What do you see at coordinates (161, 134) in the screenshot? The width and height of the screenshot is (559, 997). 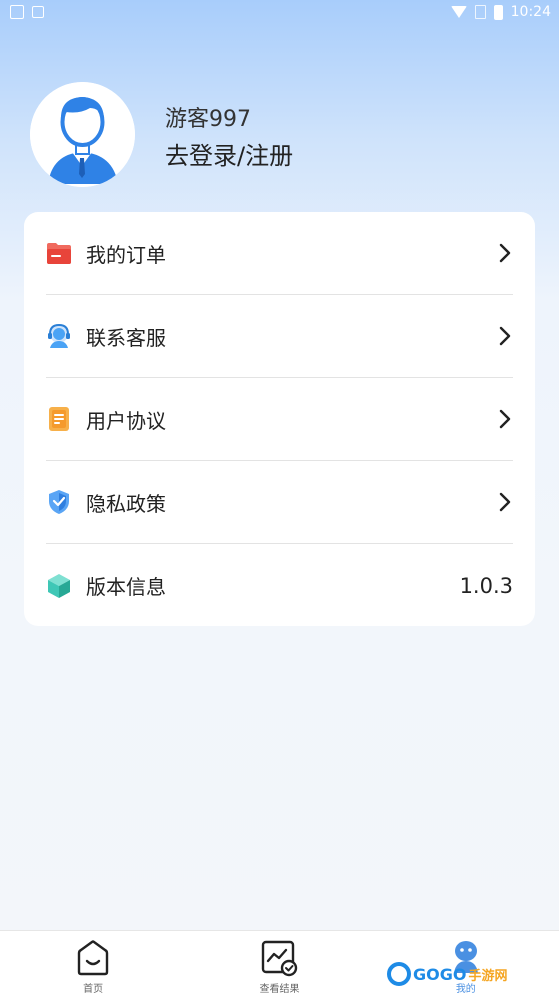 I see `profile-header: 游客997 去登录/注册` at bounding box center [161, 134].